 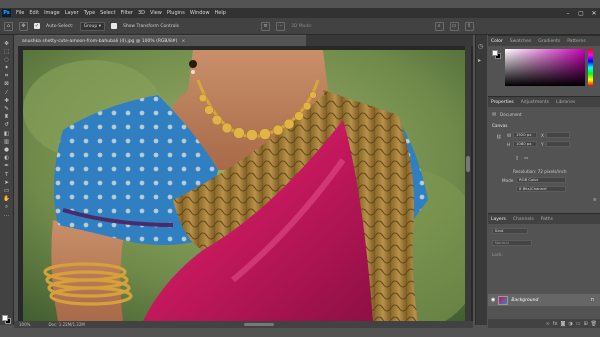 I want to click on zoom-level: 100%, so click(x=24, y=324).